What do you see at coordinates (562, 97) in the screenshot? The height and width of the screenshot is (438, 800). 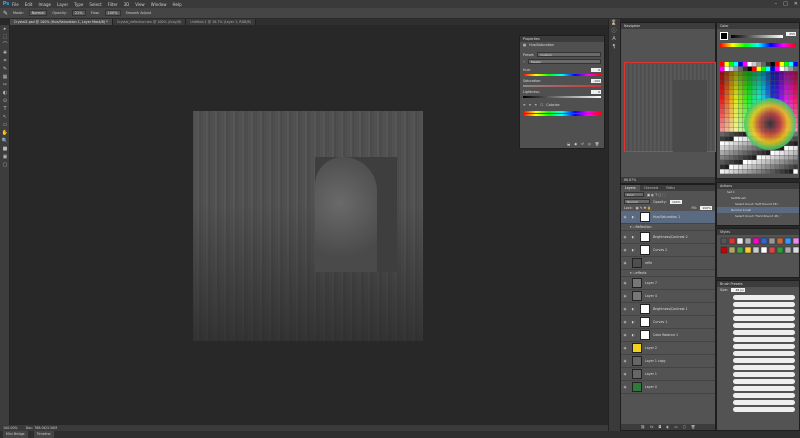 I see `lightness-slider` at bounding box center [562, 97].